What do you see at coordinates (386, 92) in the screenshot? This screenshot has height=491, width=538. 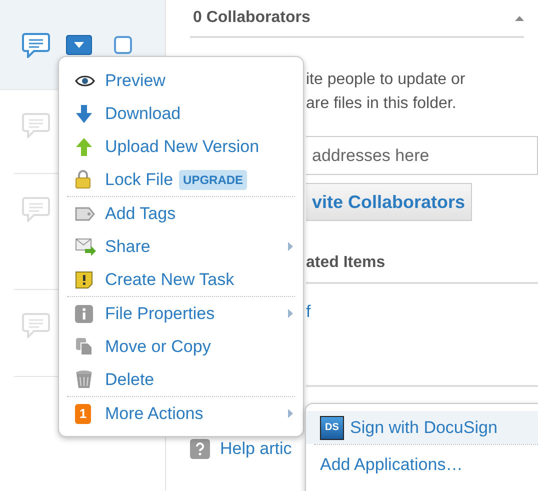 I see `invite-description: ite people to update or are files in this folder.` at bounding box center [386, 92].